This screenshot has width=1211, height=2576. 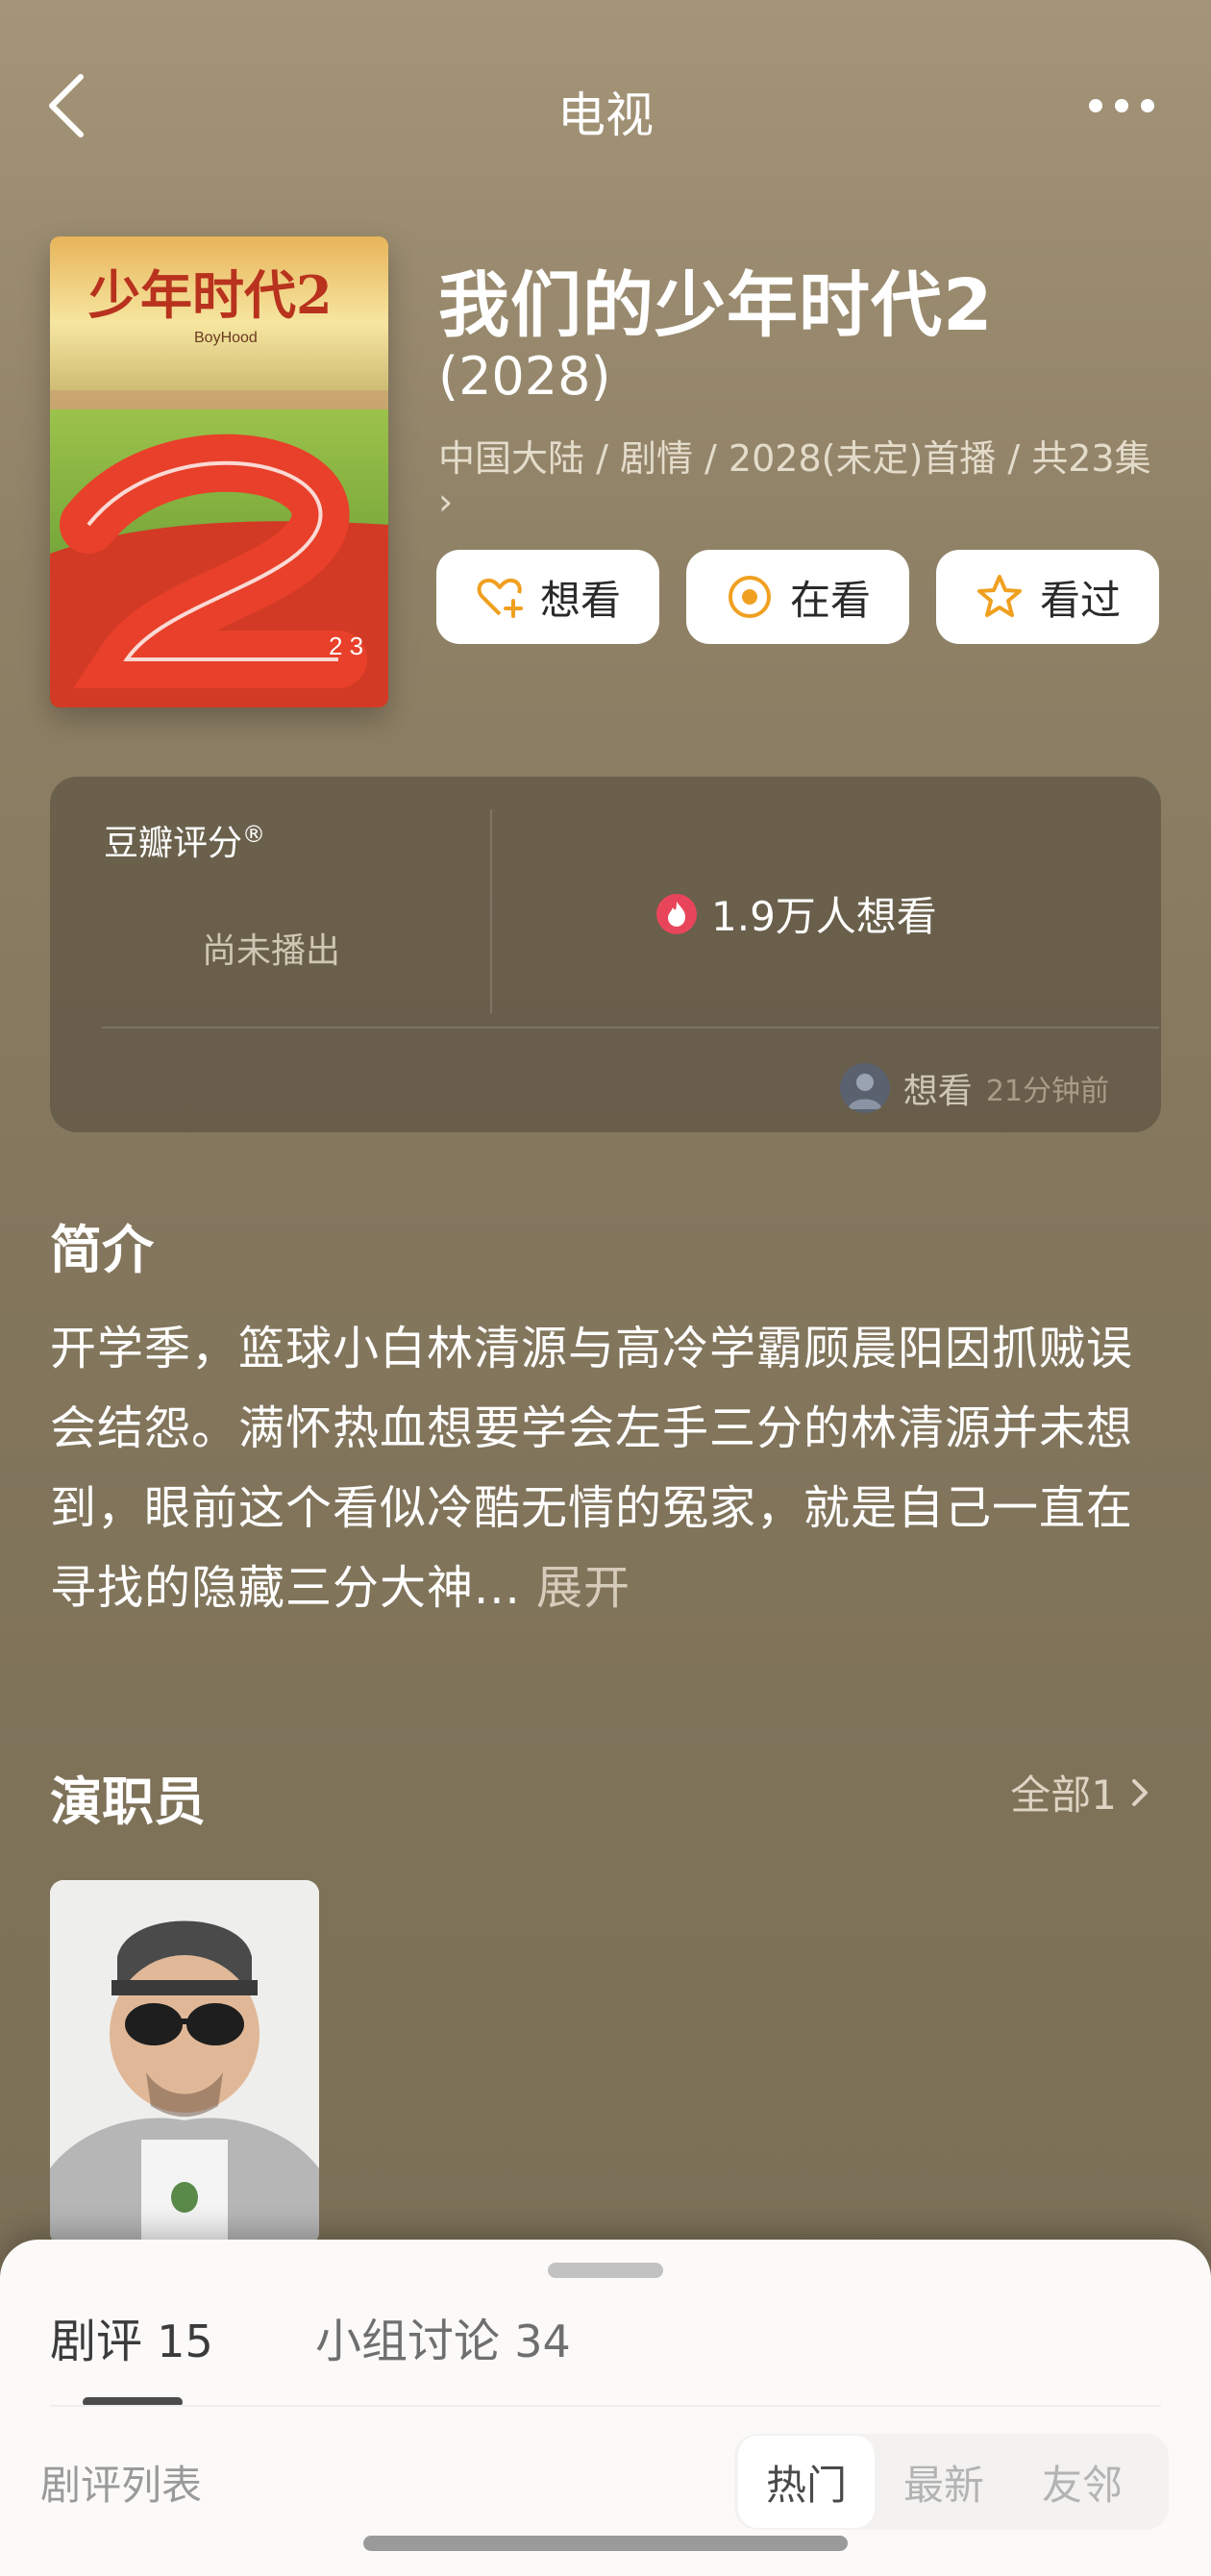 I want to click on watched-button: 看过, so click(x=1047, y=597).